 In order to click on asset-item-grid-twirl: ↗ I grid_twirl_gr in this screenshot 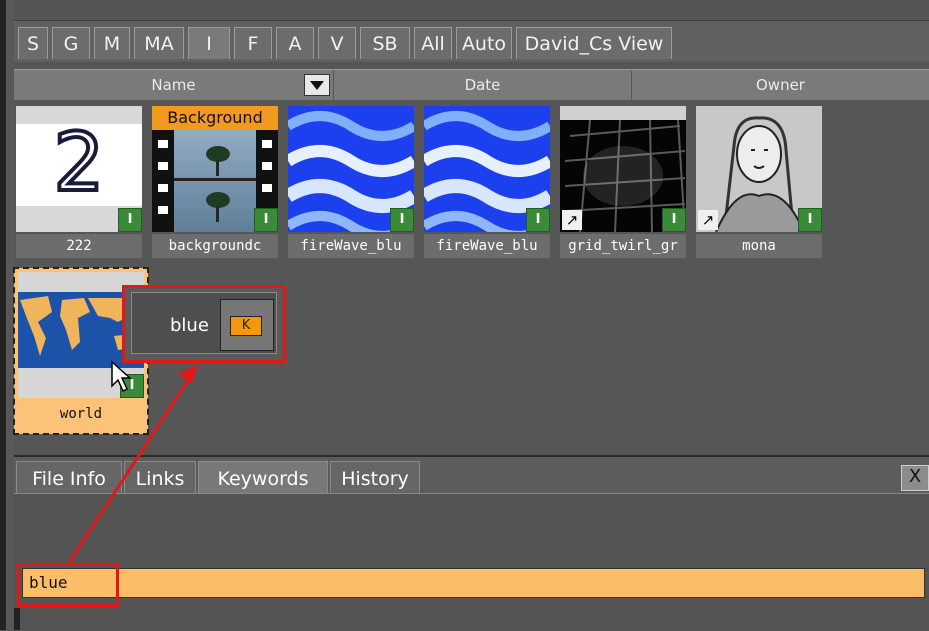, I will do `click(623, 181)`.